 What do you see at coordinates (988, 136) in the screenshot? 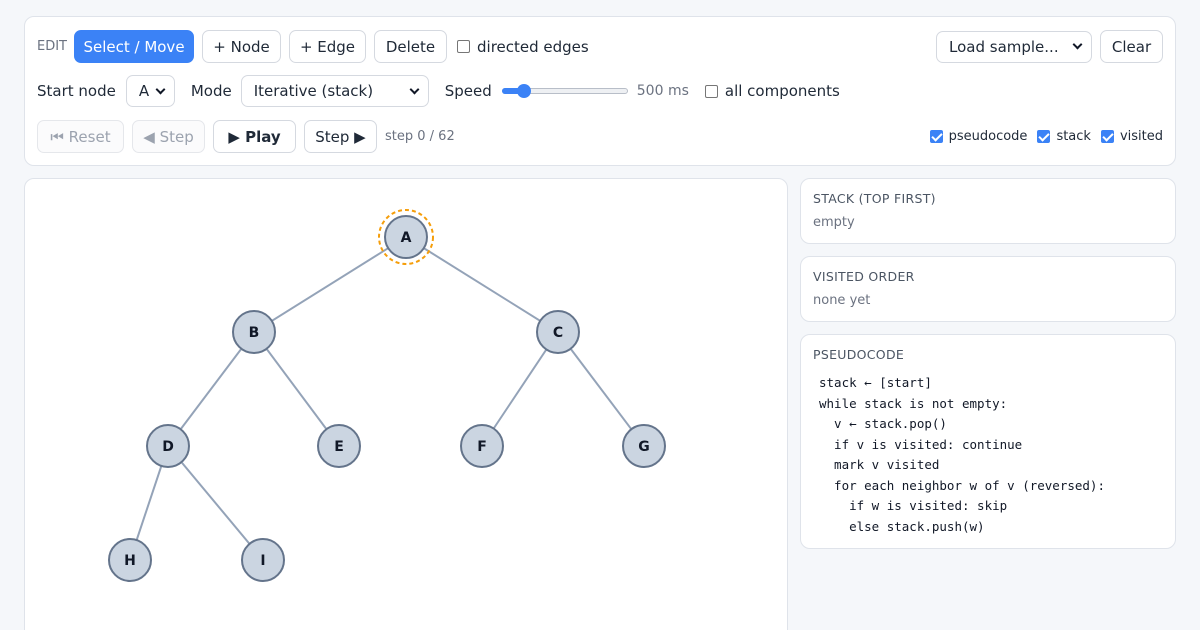
I see `pseudocode-toggle-label: pseudocode` at bounding box center [988, 136].